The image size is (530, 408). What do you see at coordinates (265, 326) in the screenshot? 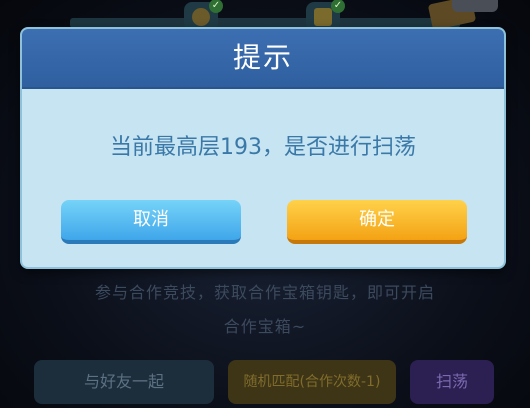
I see `description-line-2: 合作宝箱~` at bounding box center [265, 326].